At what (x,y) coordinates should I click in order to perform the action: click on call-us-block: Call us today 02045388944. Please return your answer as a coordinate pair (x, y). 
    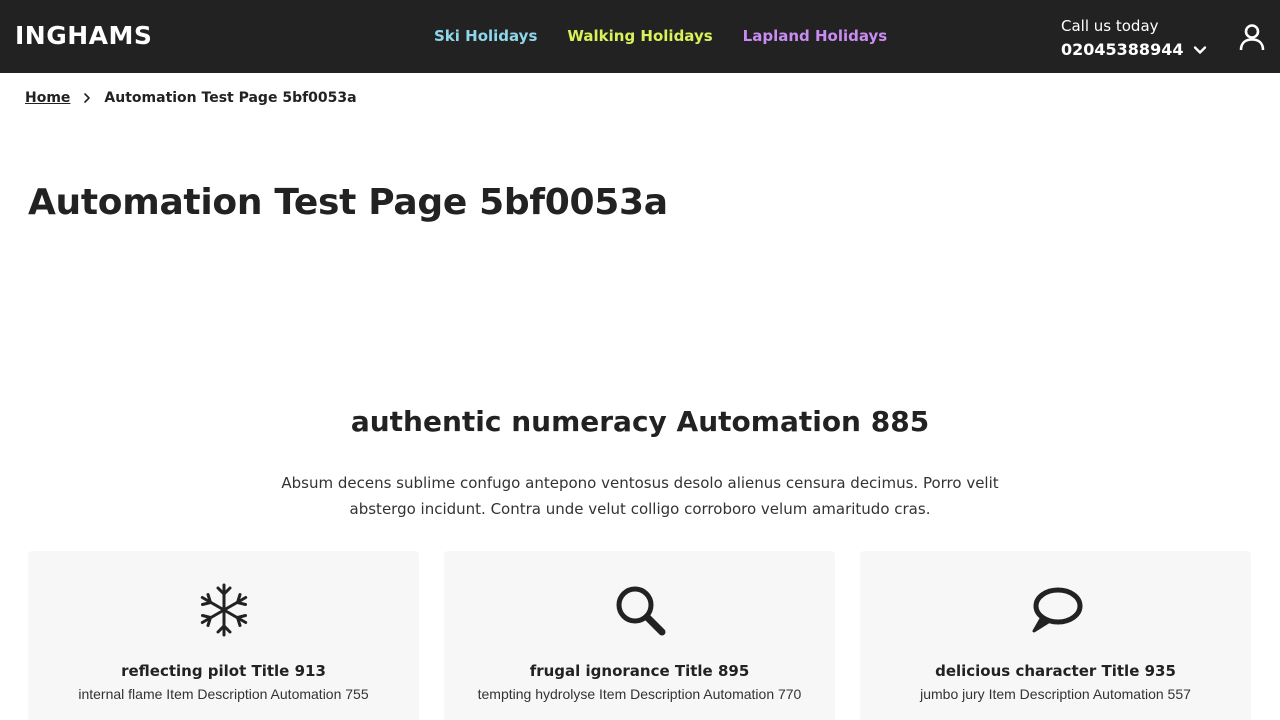
    Looking at the image, I should click on (1134, 38).